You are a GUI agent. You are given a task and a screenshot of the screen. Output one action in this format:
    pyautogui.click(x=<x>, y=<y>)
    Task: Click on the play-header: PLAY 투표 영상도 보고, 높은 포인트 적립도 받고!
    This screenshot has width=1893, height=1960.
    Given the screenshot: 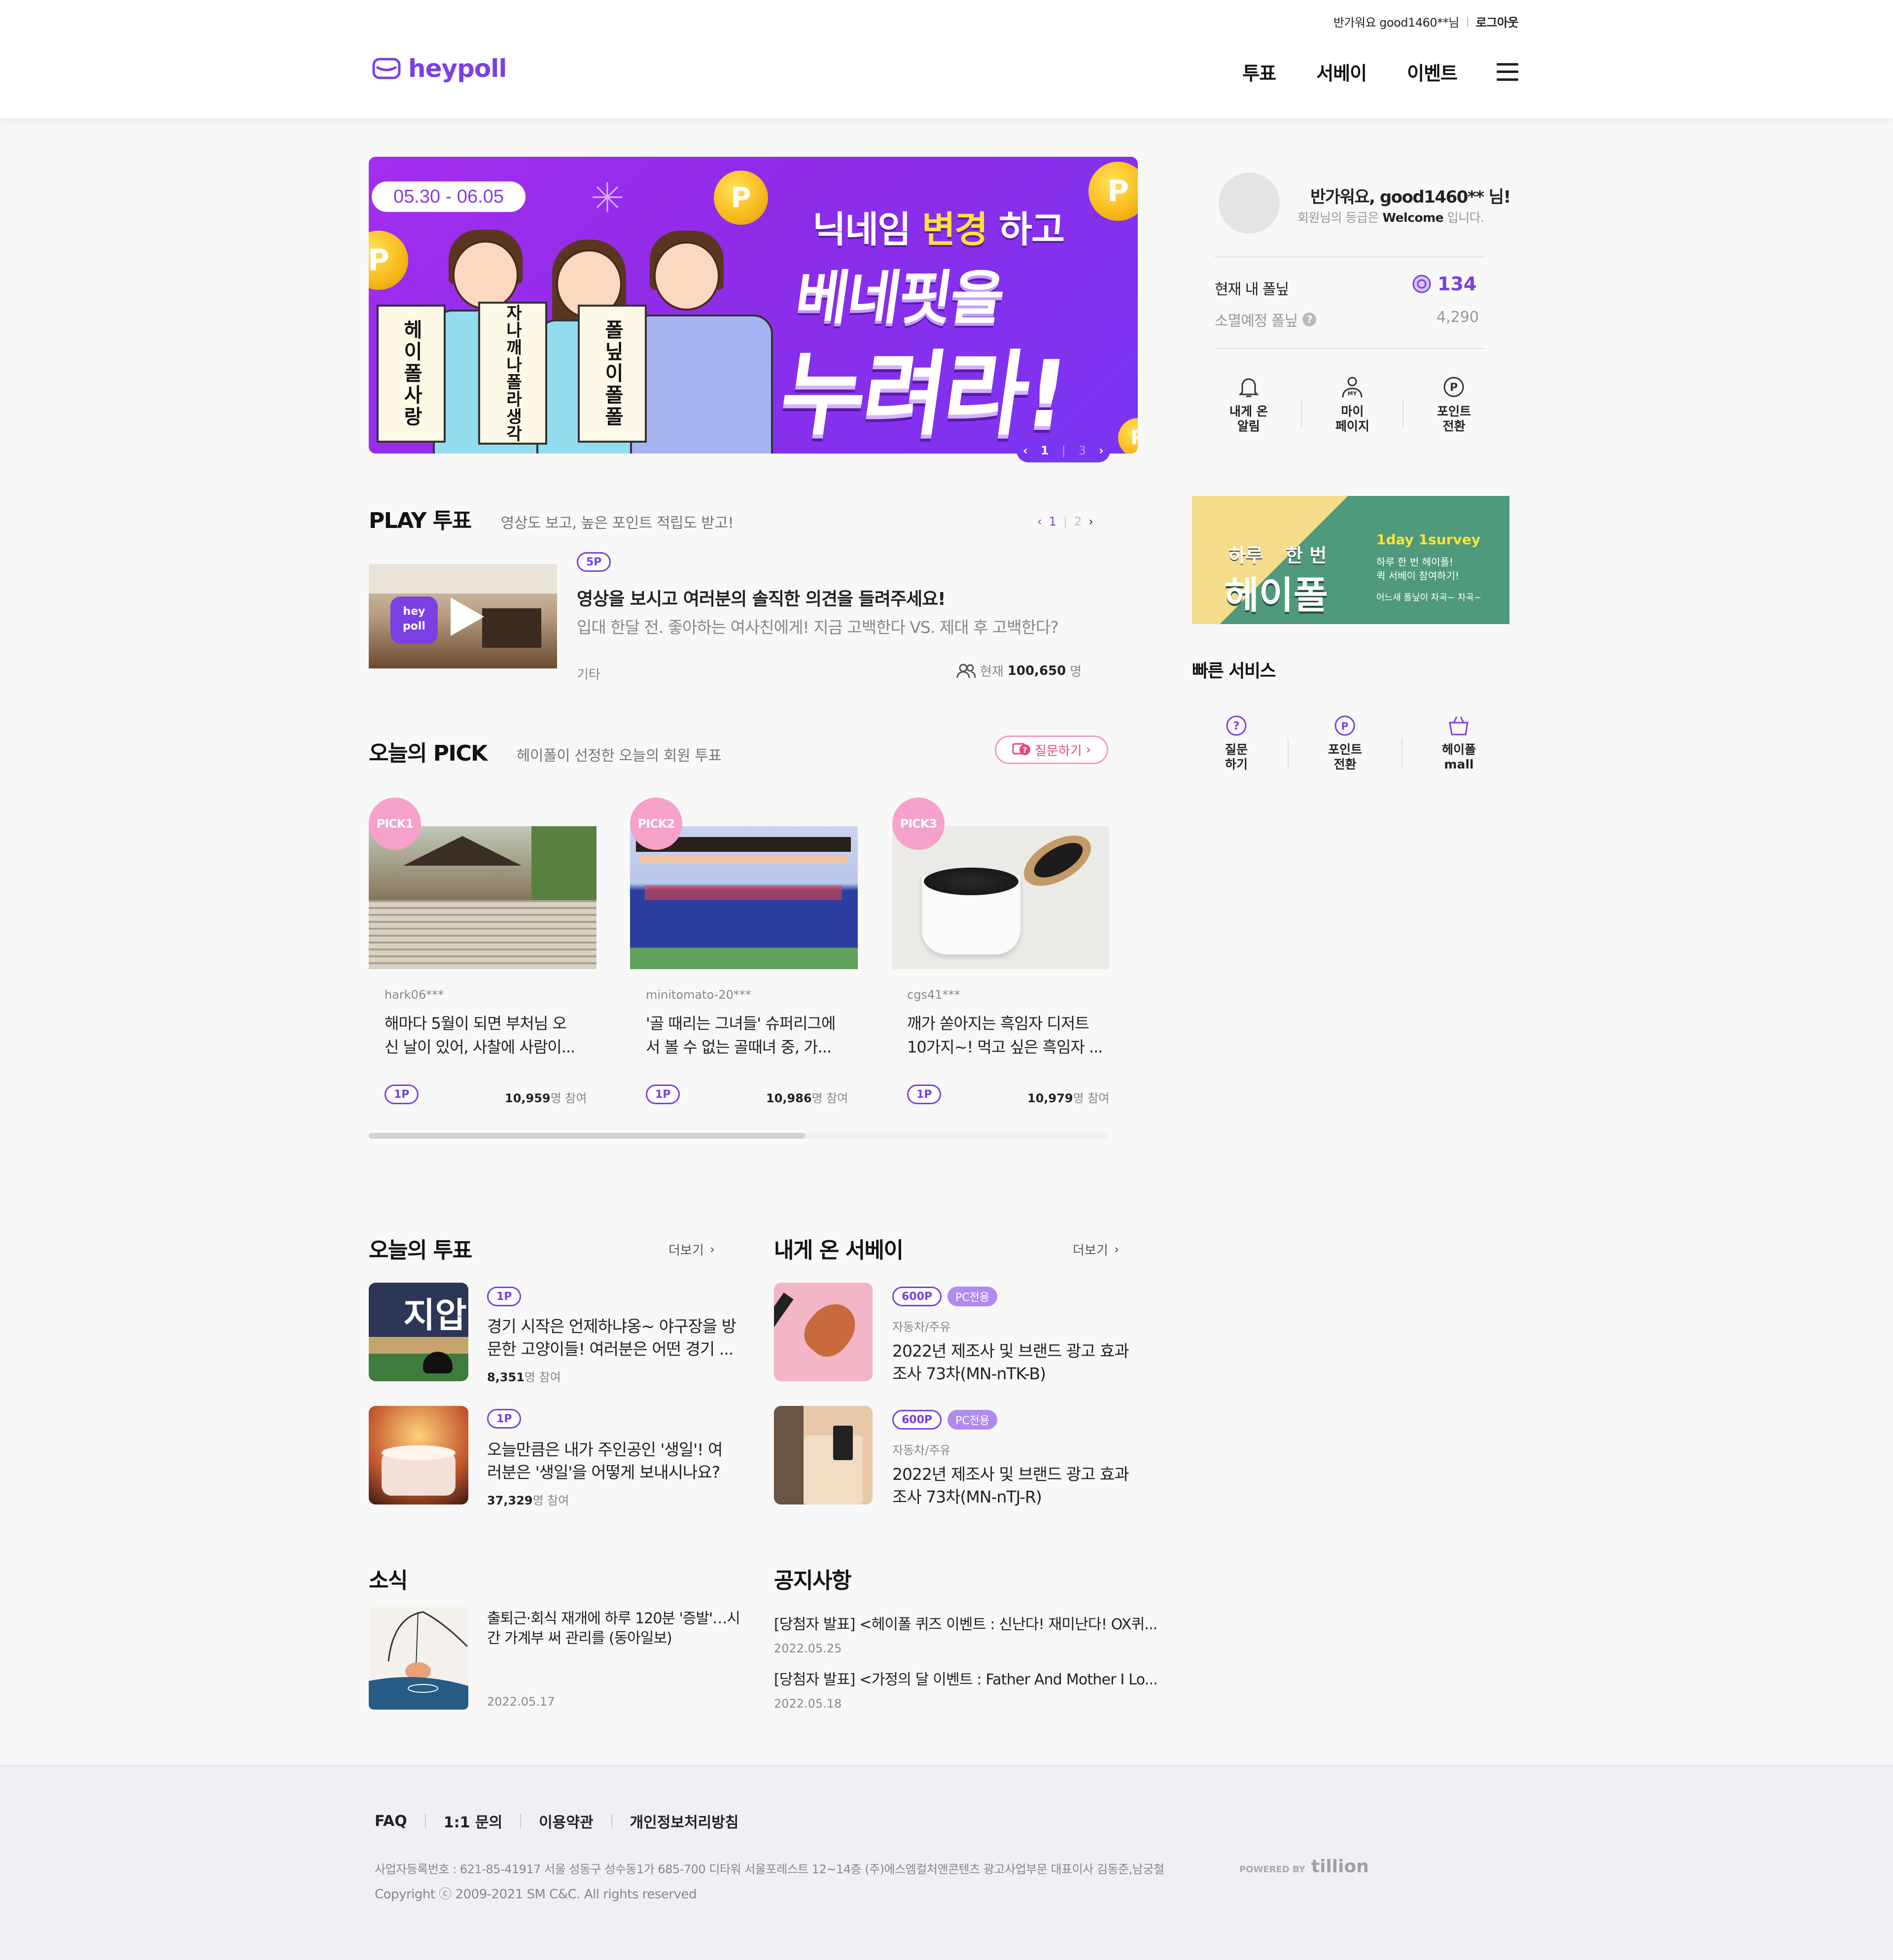 What is the action you would take?
    pyautogui.click(x=551, y=518)
    